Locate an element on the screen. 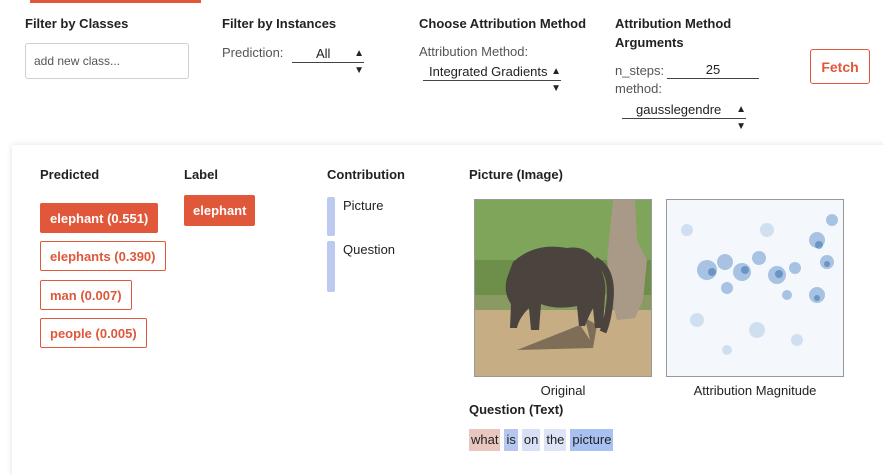 This screenshot has width=883, height=475. question-token: what is located at coordinates (485, 440).